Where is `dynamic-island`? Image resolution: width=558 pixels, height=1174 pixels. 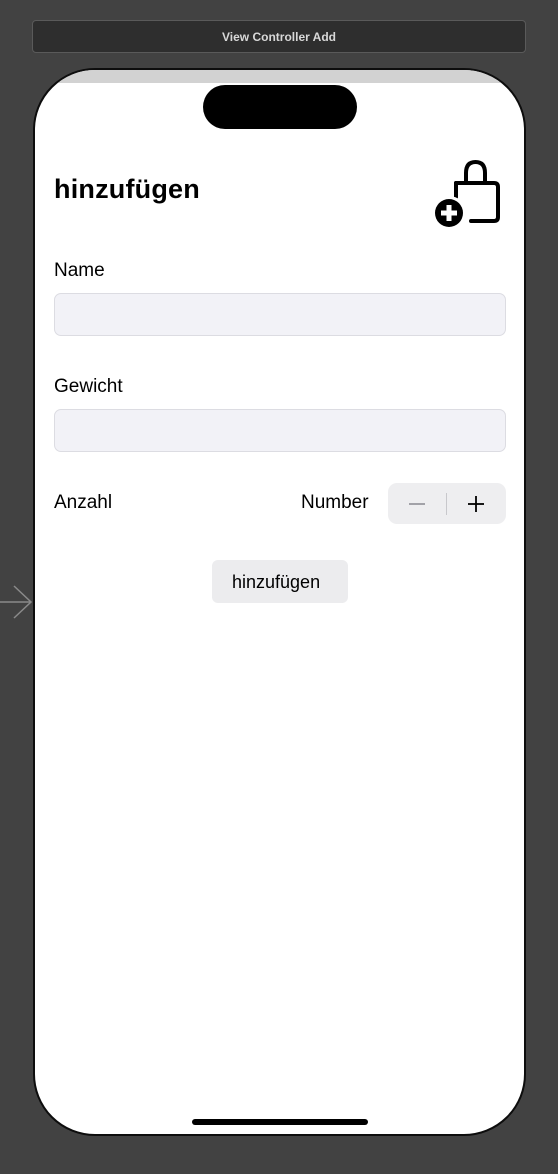 dynamic-island is located at coordinates (280, 107).